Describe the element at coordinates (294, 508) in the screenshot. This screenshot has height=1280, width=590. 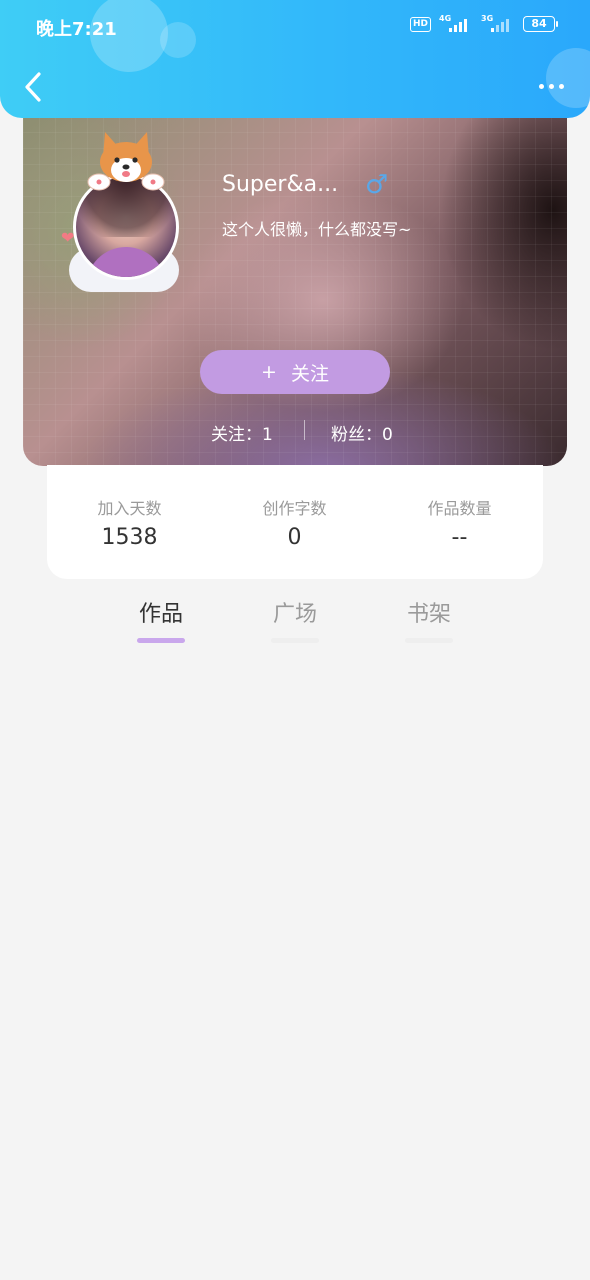
I see `stat-label: 创作字数` at that location.